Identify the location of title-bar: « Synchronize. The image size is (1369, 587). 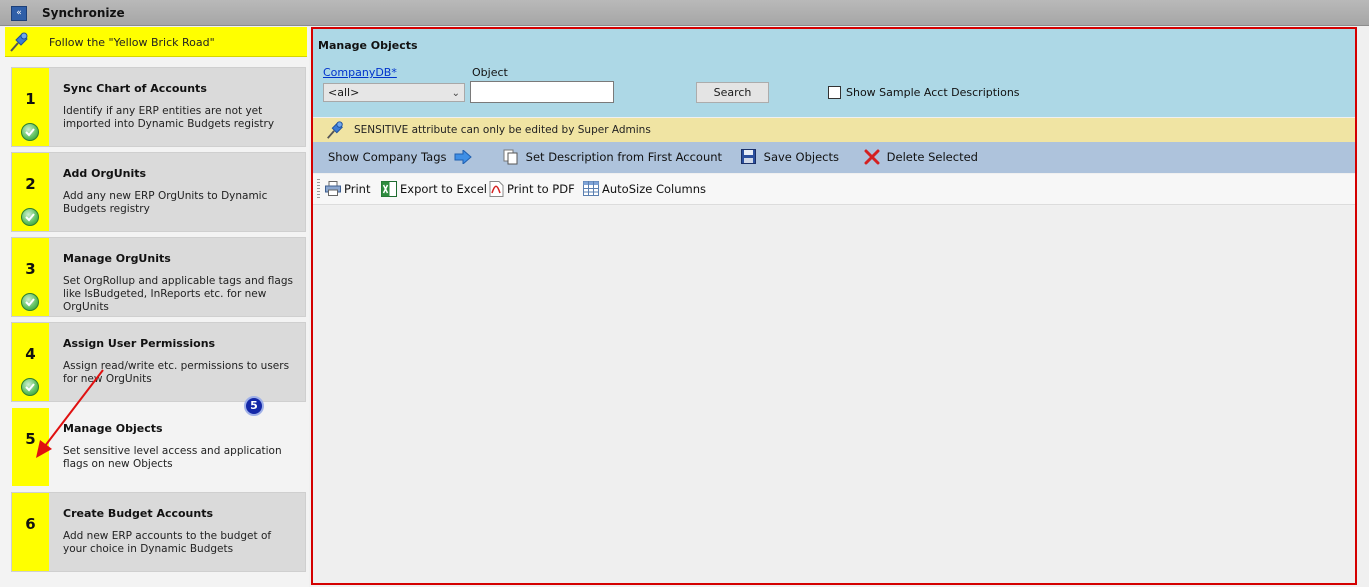
(684, 13).